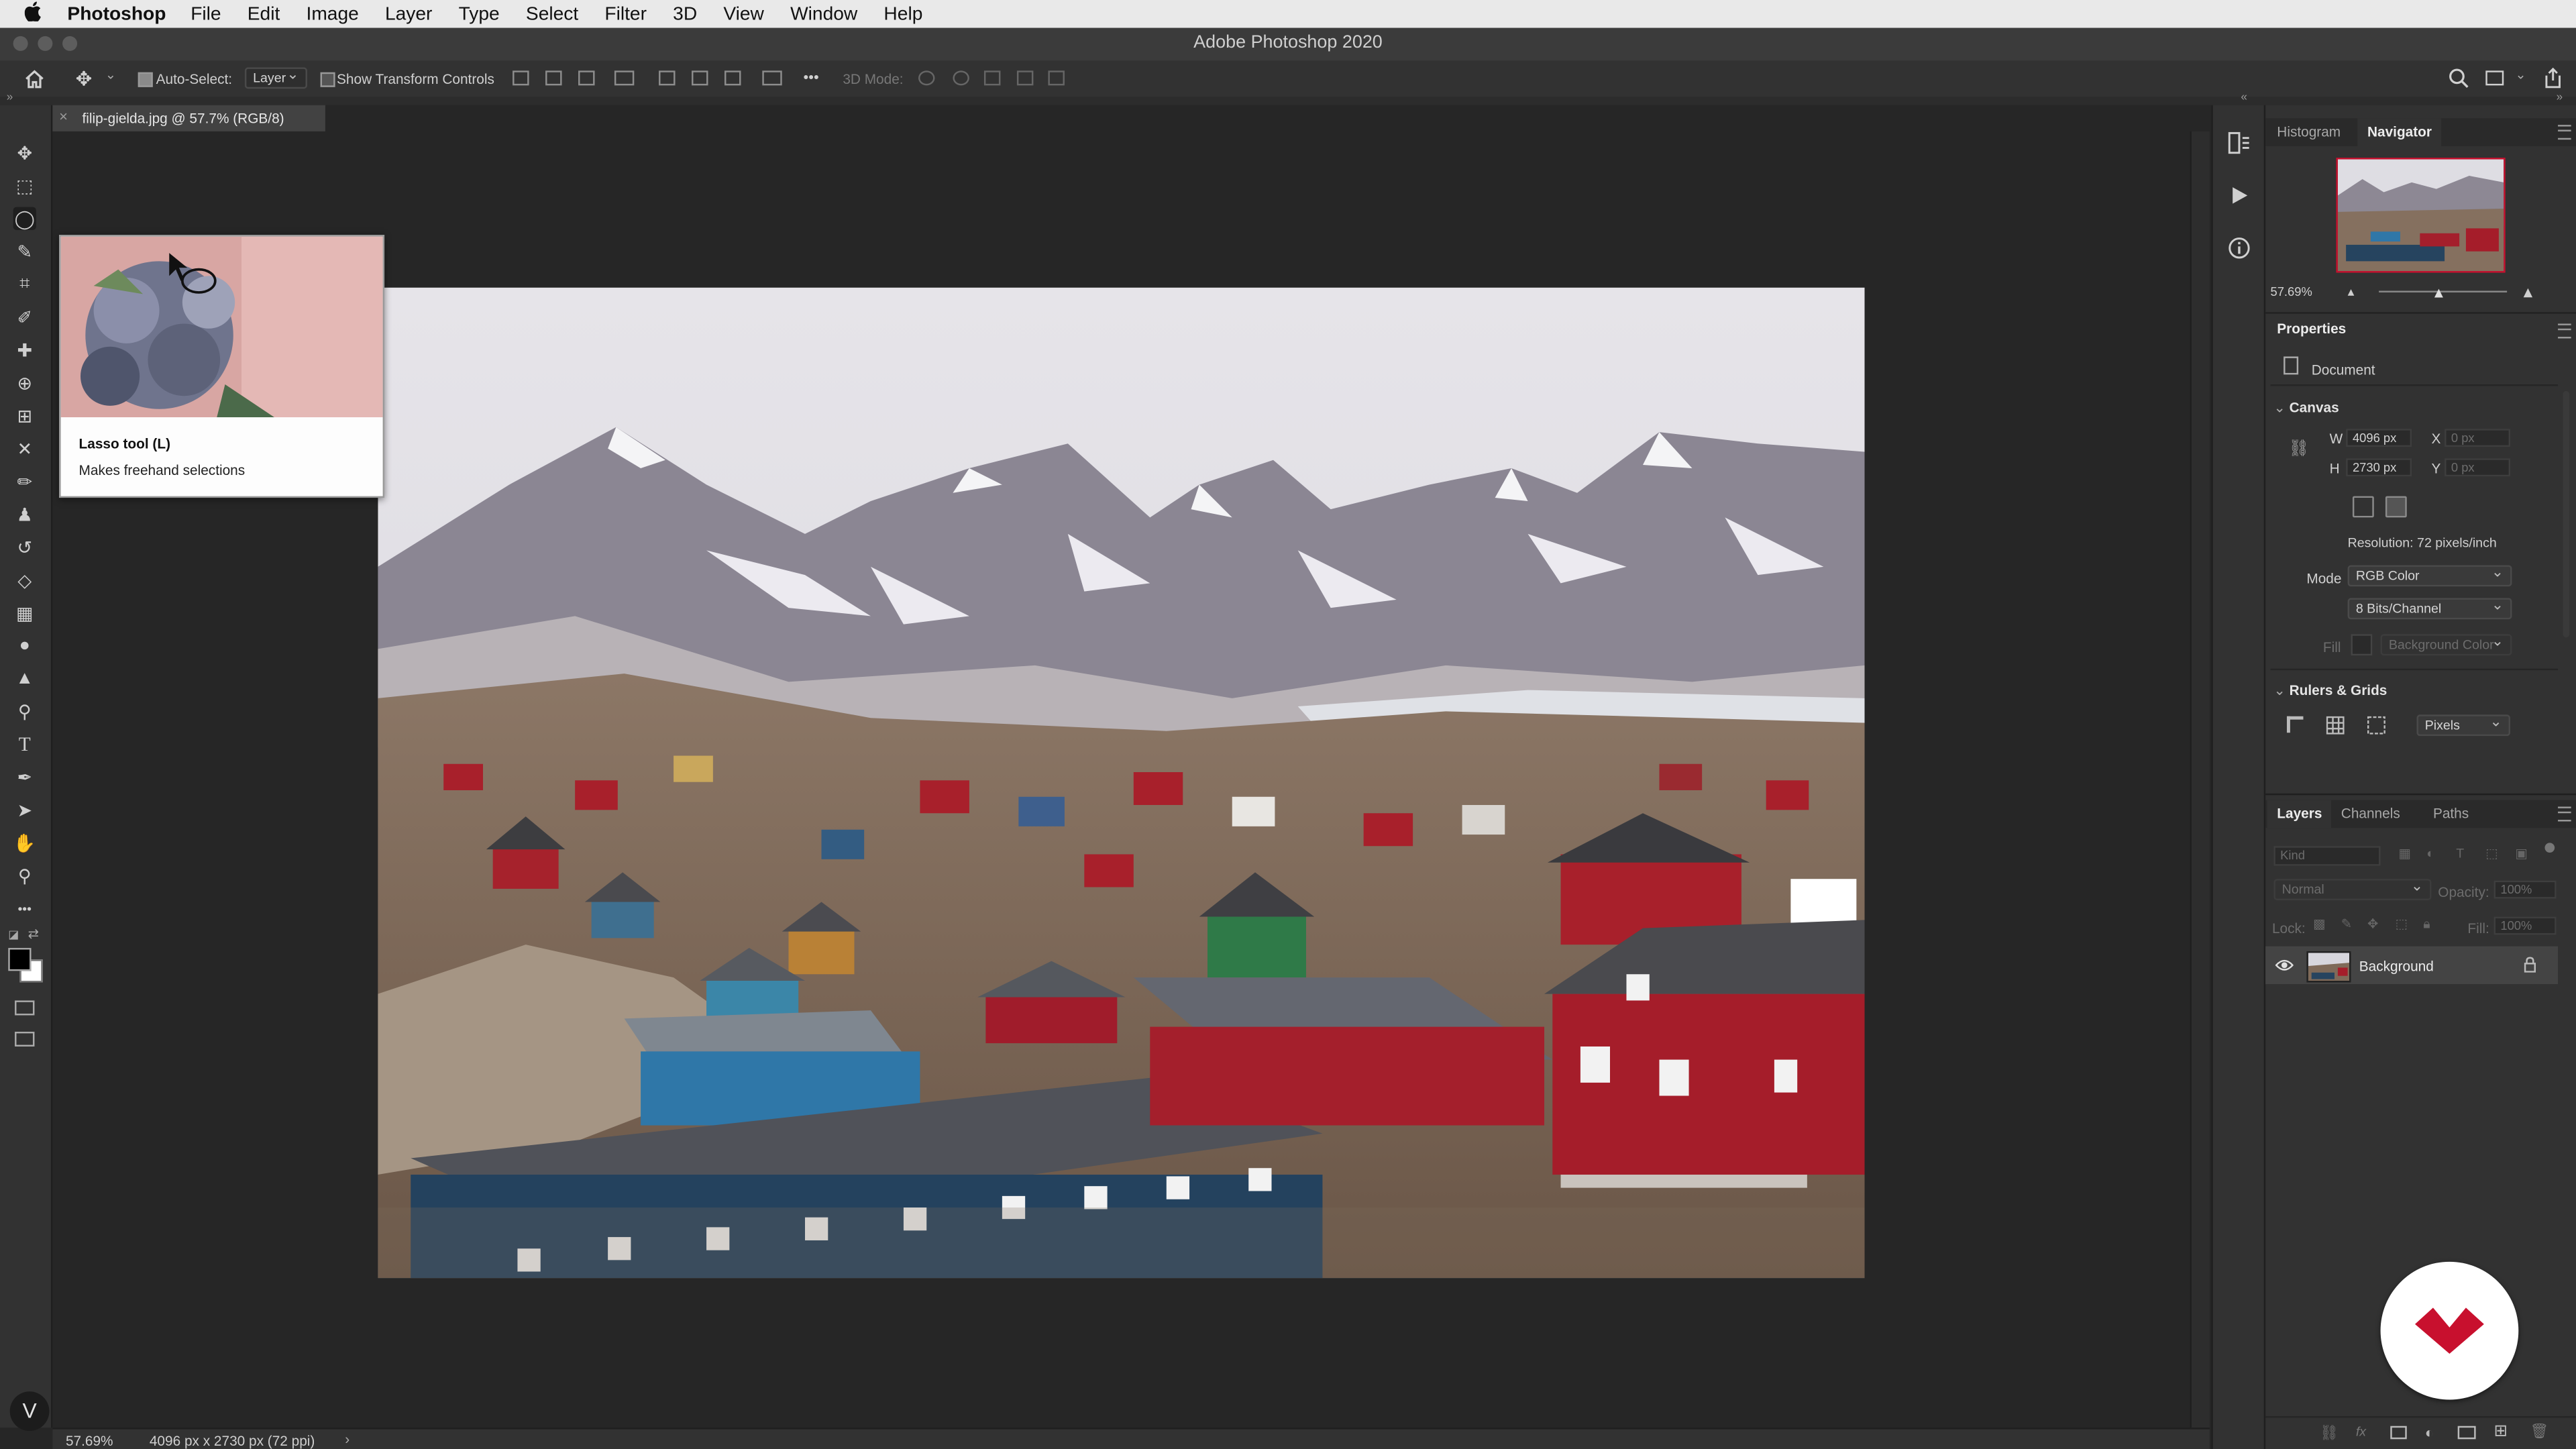 This screenshot has width=2576, height=1449. What do you see at coordinates (145, 79) in the screenshot?
I see `auto-select-checkbox` at bounding box center [145, 79].